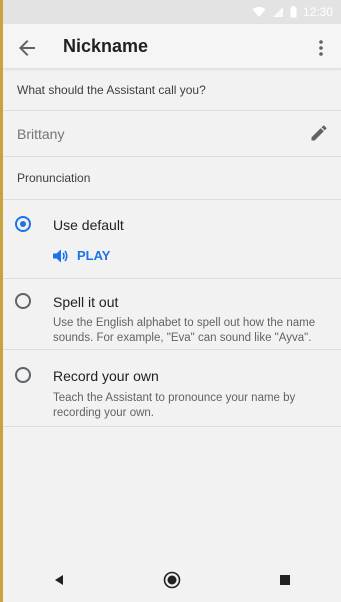 The width and height of the screenshot is (341, 602). I want to click on radio-spell-it-out, so click(23, 301).